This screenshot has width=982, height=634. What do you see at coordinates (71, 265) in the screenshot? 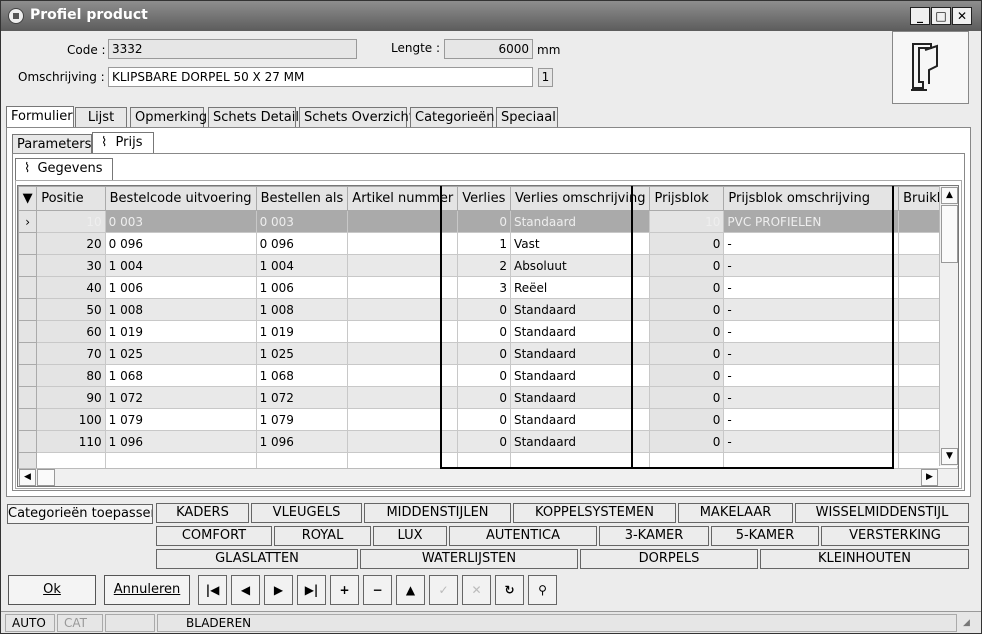
I see `grid-cell: 30` at bounding box center [71, 265].